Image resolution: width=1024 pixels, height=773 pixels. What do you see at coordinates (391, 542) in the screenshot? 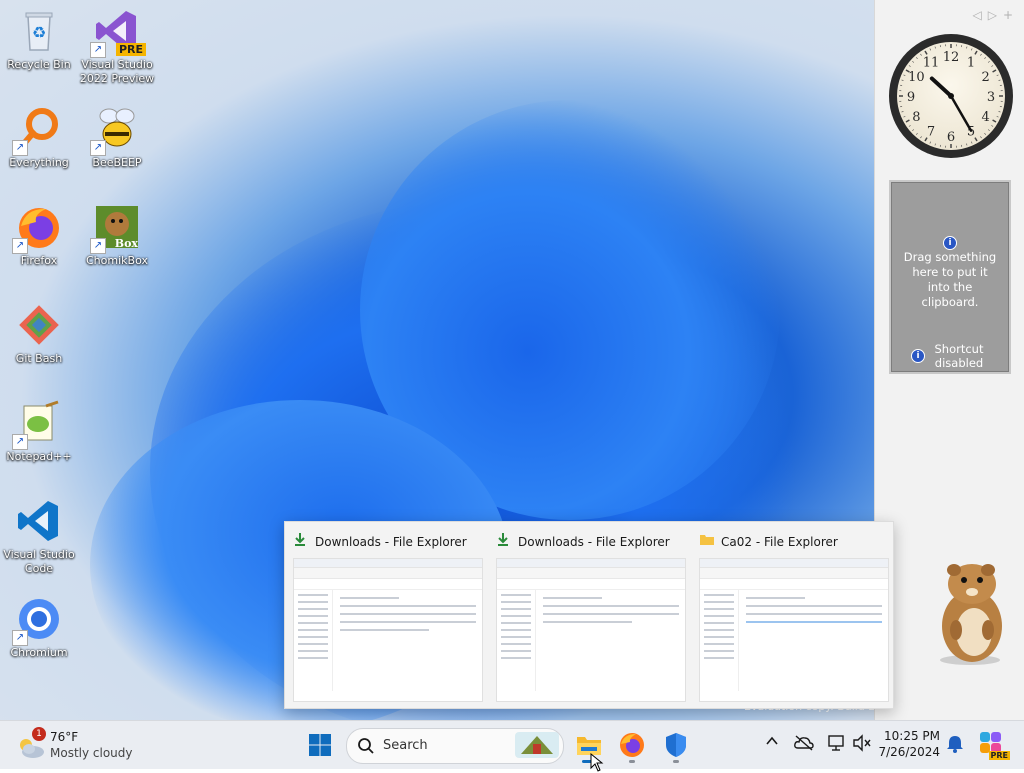
I see `preview-title: Downloads - File Explorer` at bounding box center [391, 542].